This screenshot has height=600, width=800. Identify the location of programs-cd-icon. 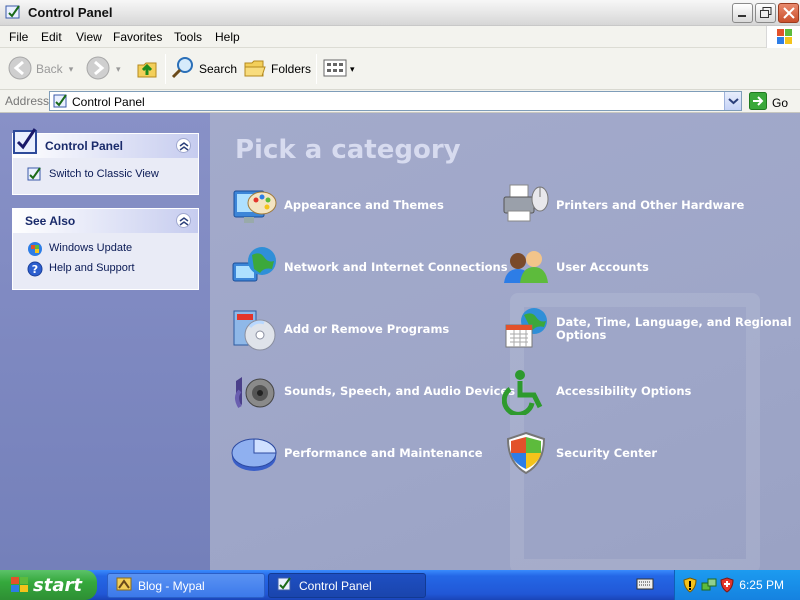
(254, 329).